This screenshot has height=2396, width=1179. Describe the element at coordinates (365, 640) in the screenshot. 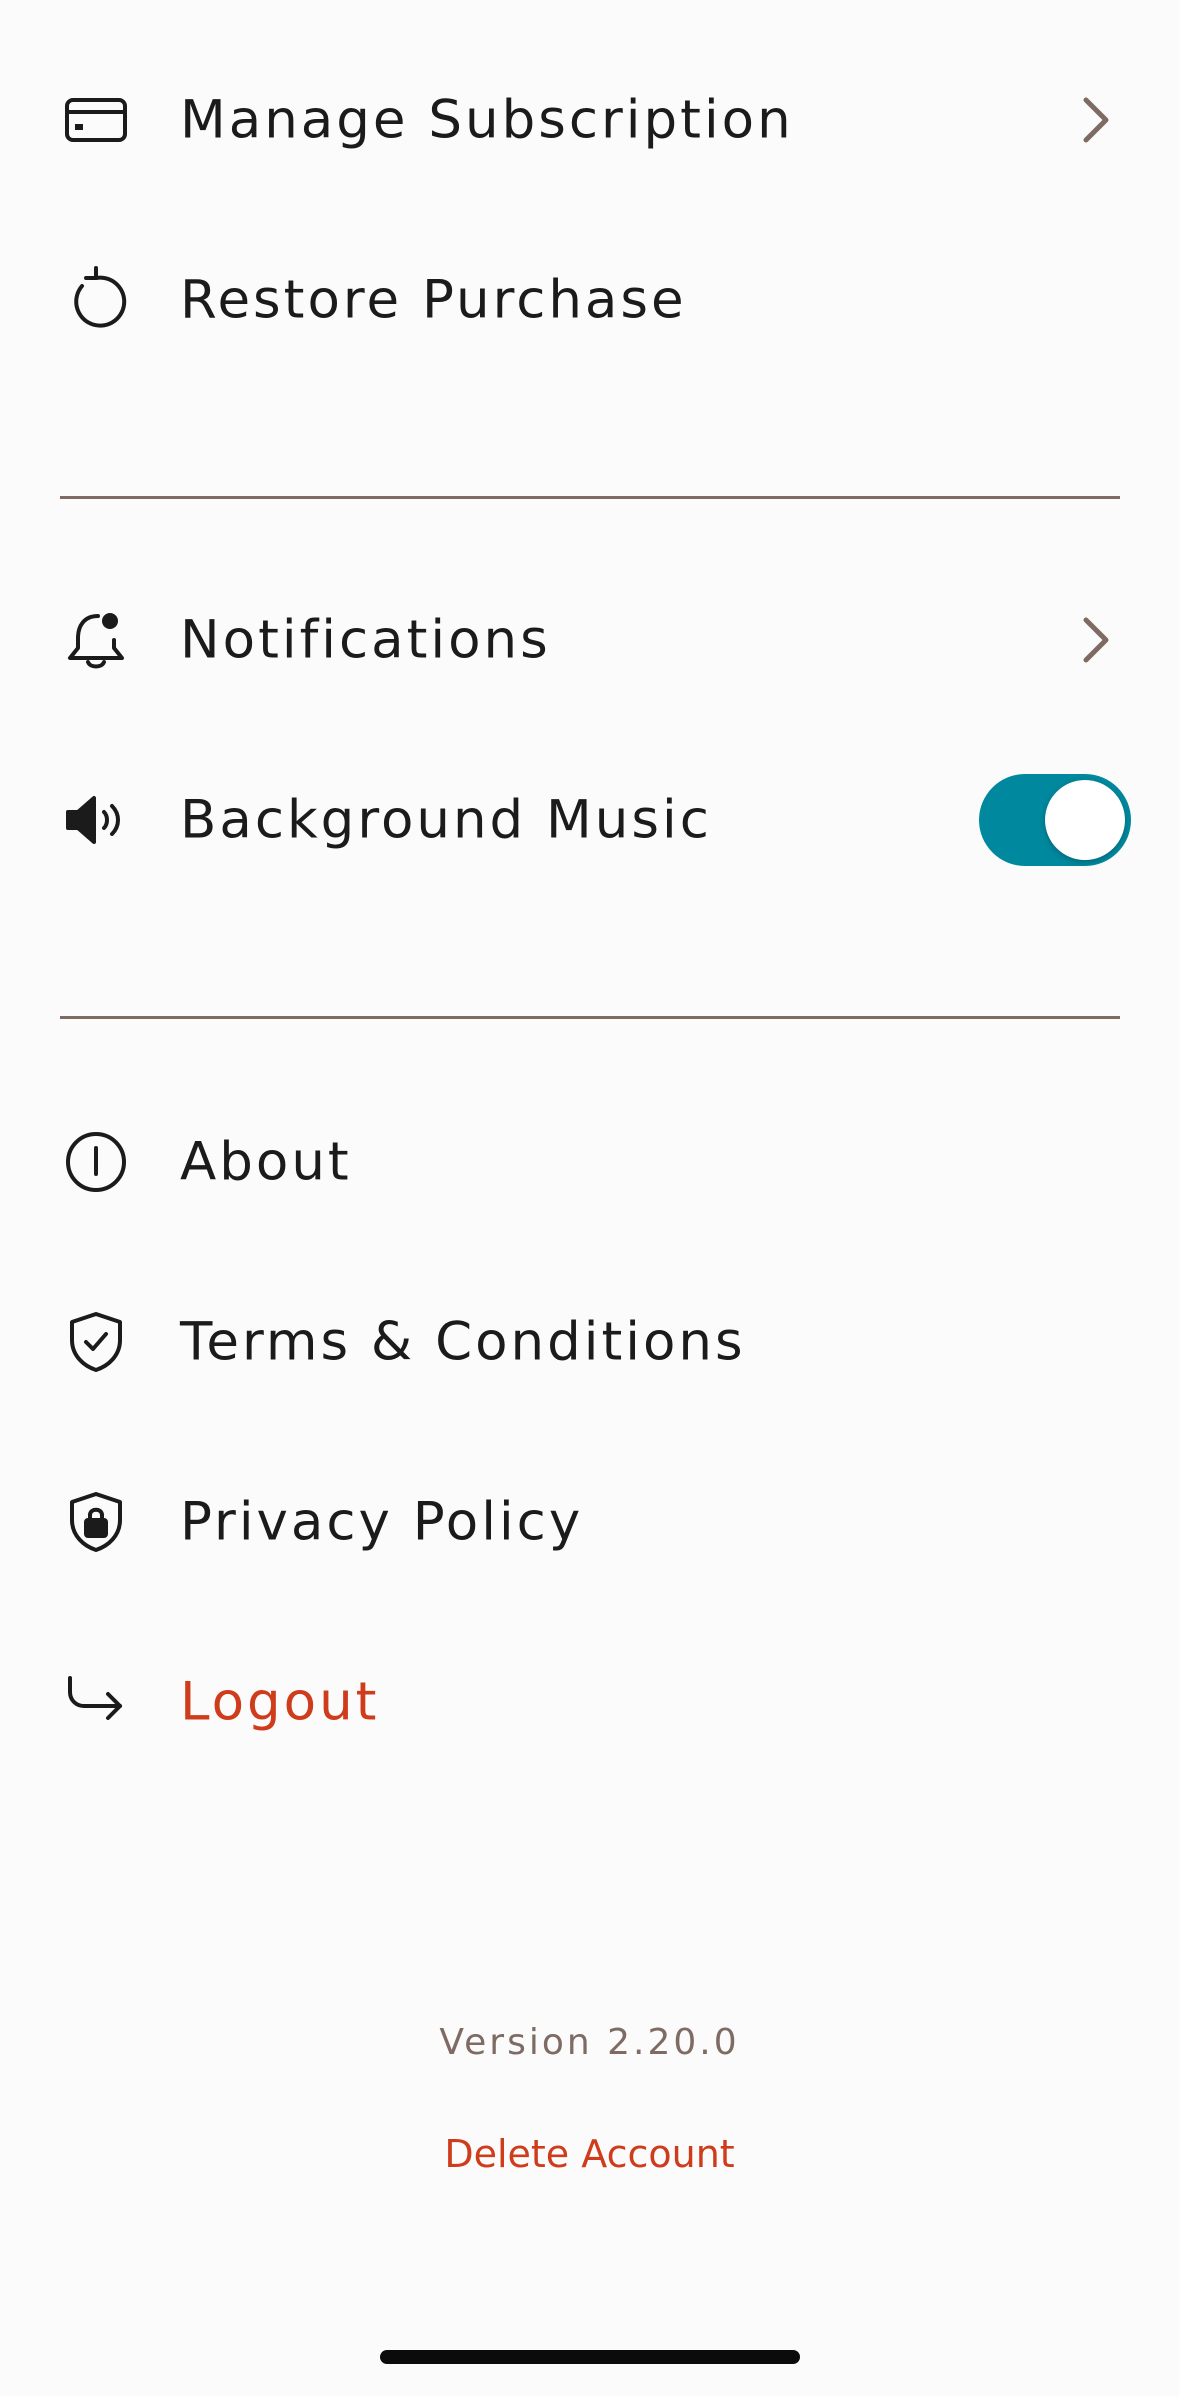

I see `notifications-label: Notifications` at that location.